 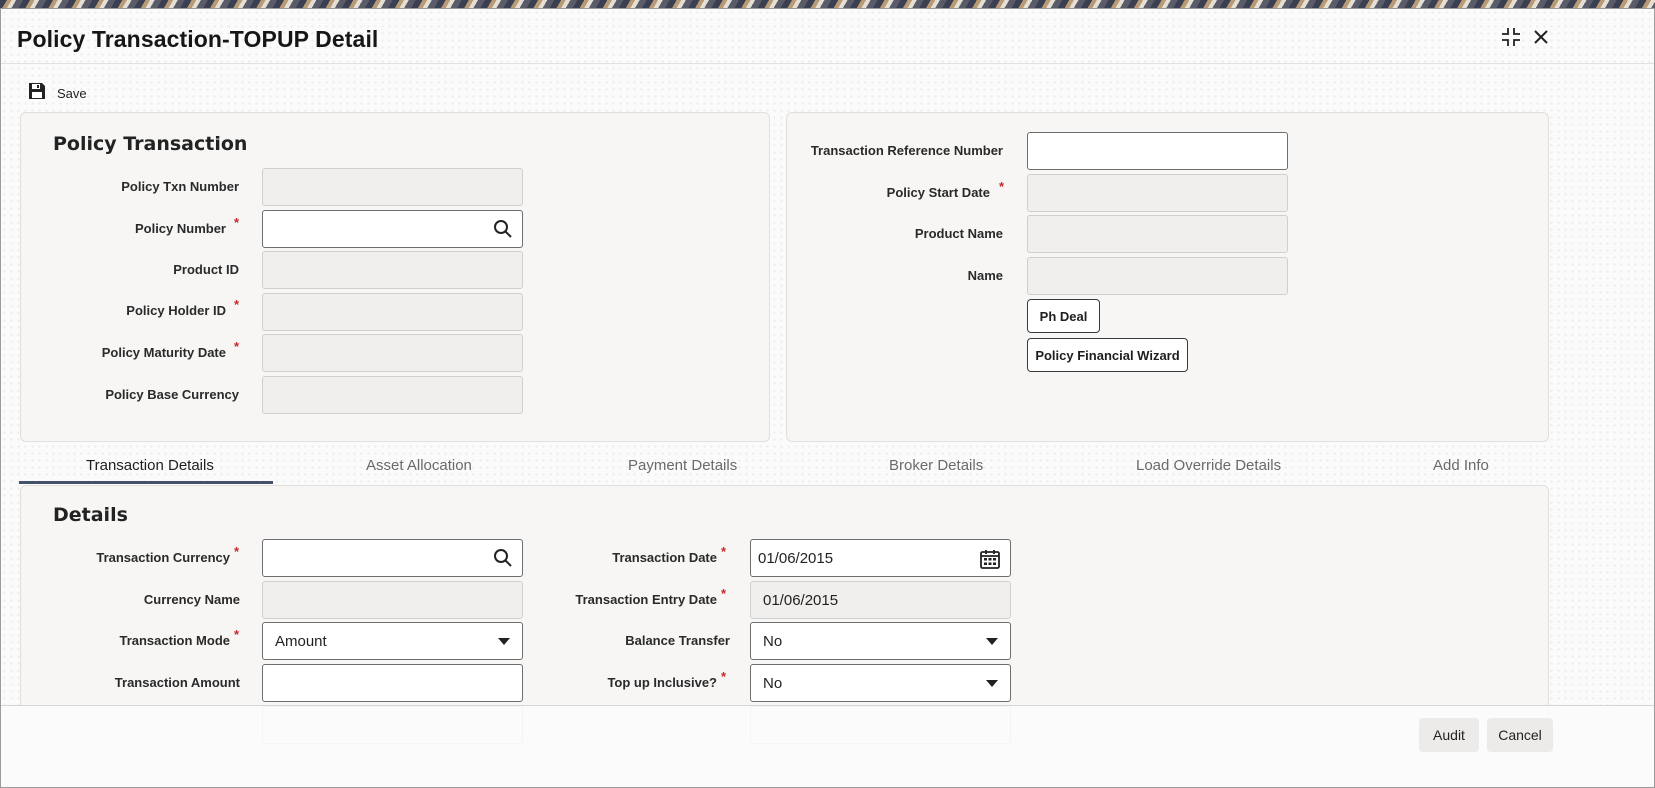 I want to click on product-id-label: Product ID, so click(x=206, y=269).